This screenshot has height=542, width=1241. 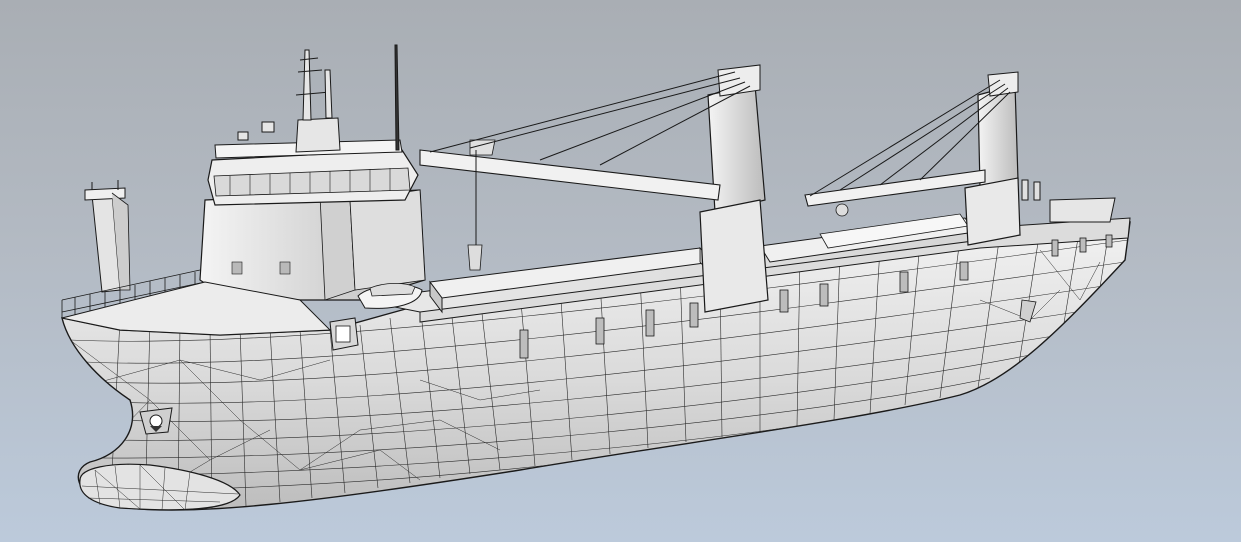 What do you see at coordinates (107, 236) in the screenshot?
I see `fore-mast` at bounding box center [107, 236].